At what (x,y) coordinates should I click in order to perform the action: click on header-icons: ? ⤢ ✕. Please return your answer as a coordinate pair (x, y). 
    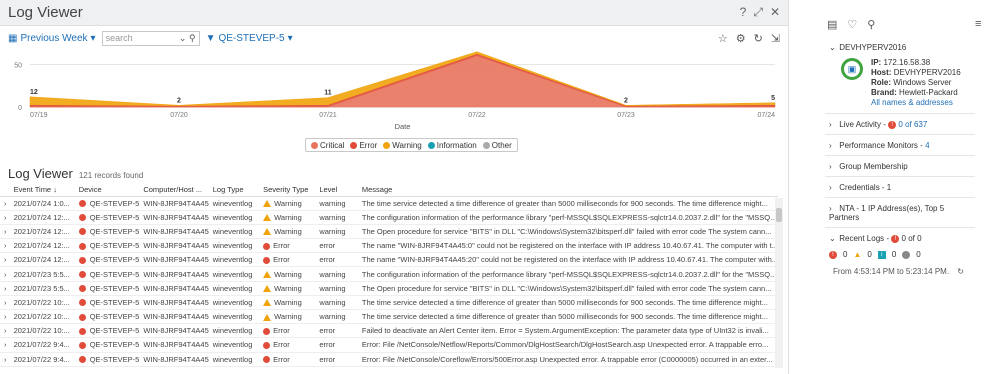
    Looking at the image, I should click on (760, 12).